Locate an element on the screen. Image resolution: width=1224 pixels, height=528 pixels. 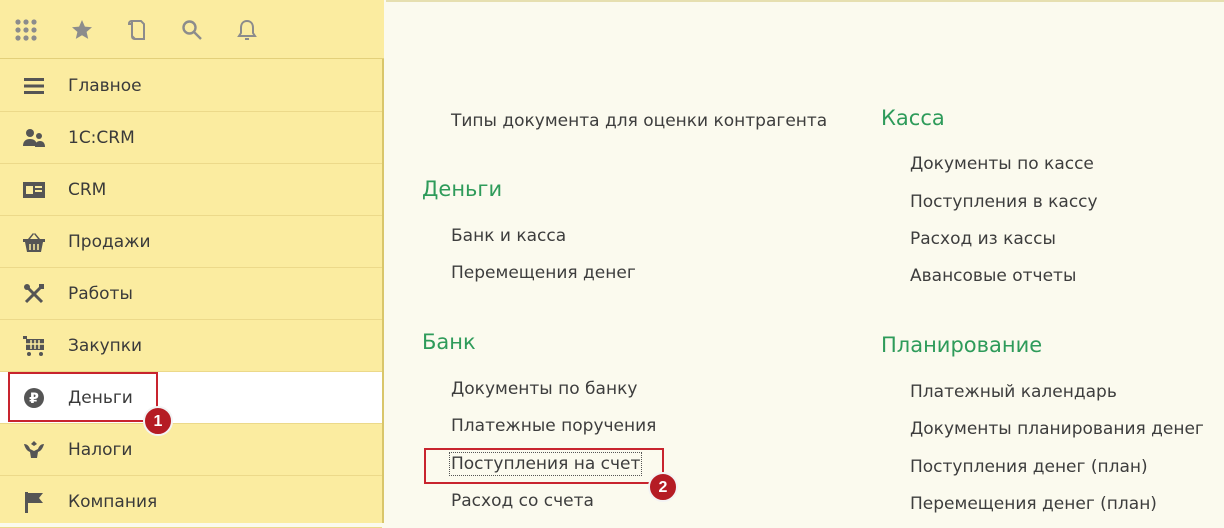
link-peremeshcheniya-deneg: Перемещения денег is located at coordinates (543, 273).